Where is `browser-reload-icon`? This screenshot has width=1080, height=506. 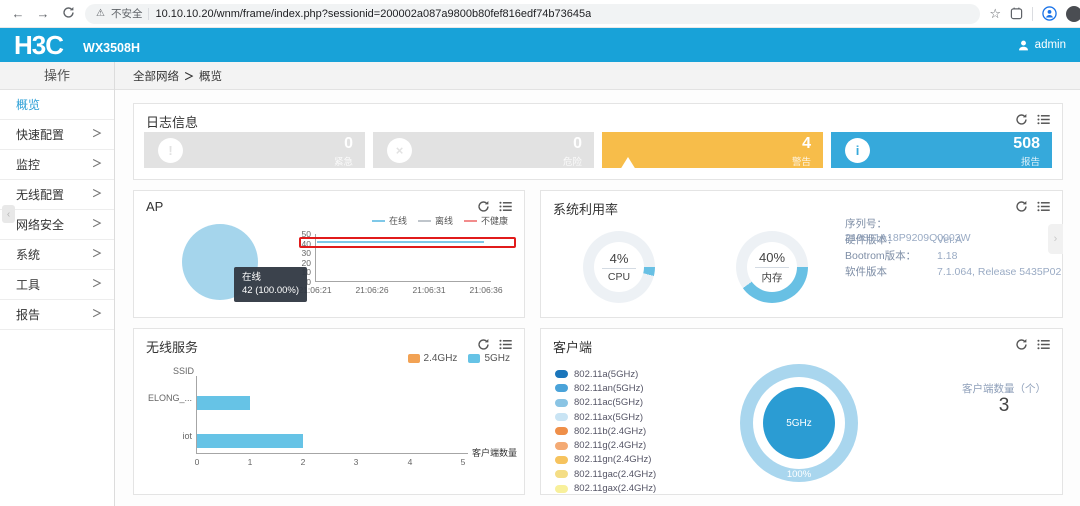
browser-reload-icon is located at coordinates (68, 14).